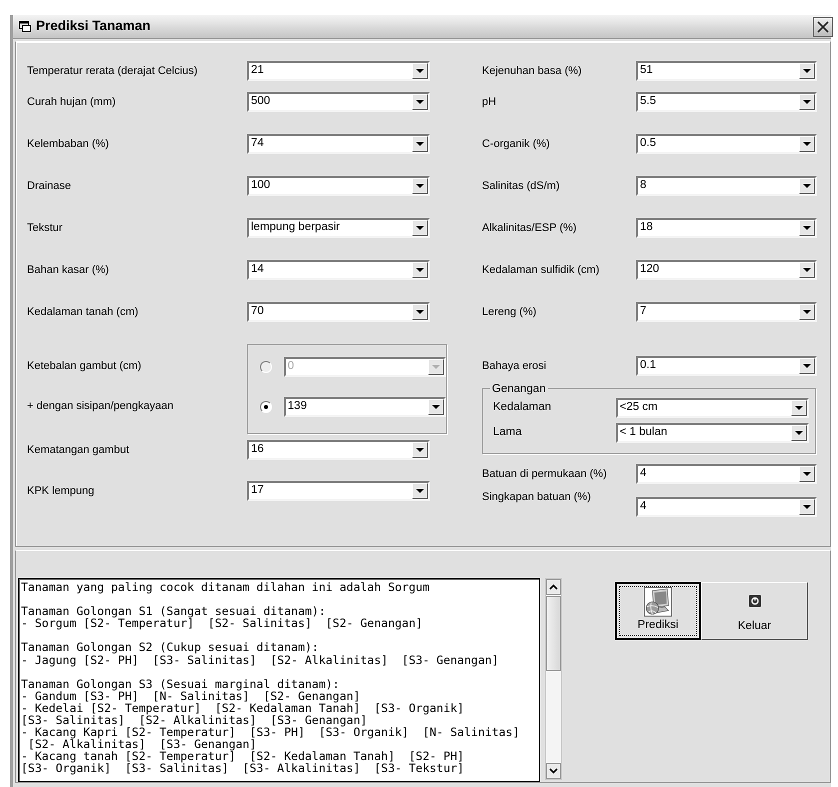 This screenshot has width=838, height=787. I want to click on field-label: Bahaya erosi, so click(515, 366).